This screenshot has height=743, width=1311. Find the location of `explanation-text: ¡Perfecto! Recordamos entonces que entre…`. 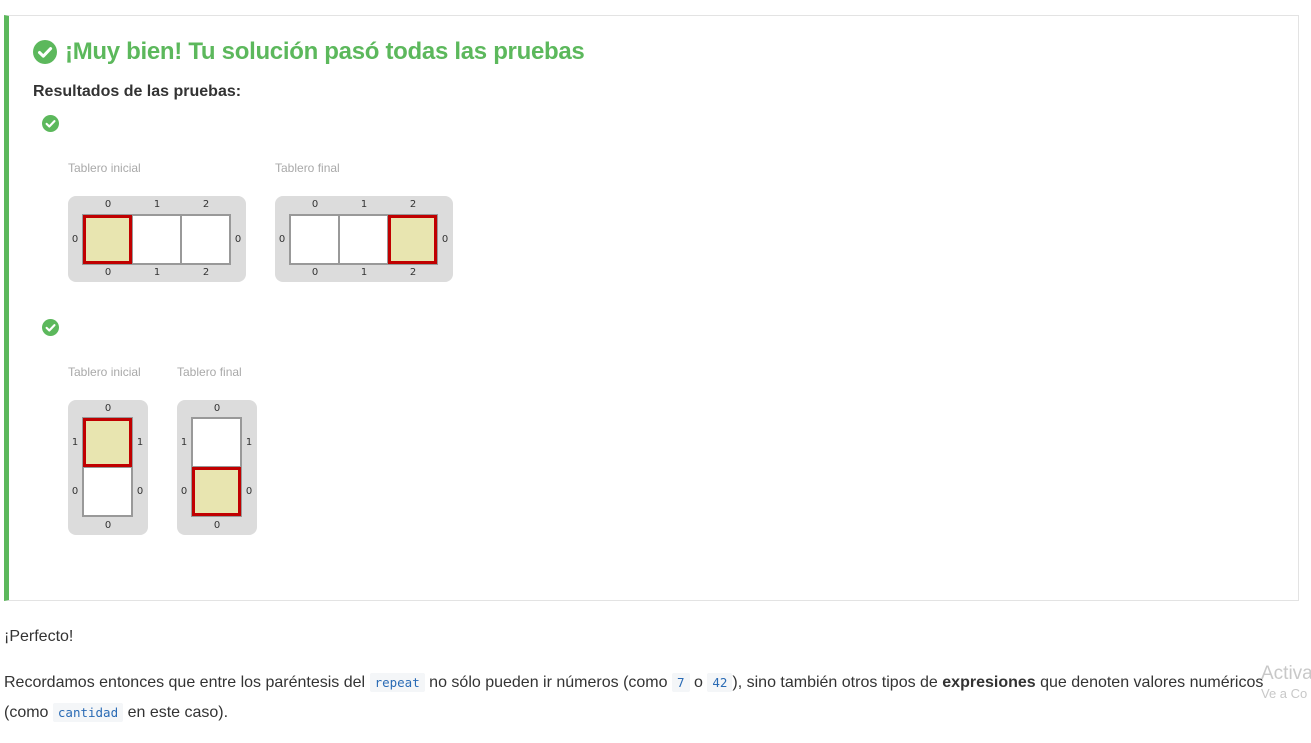

explanation-text: ¡Perfecto! Recordamos entonces que entre… is located at coordinates (649, 675).